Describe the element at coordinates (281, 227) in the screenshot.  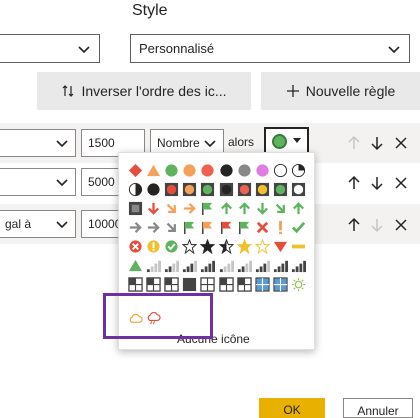
I see `exclaim-orange-icon` at that location.